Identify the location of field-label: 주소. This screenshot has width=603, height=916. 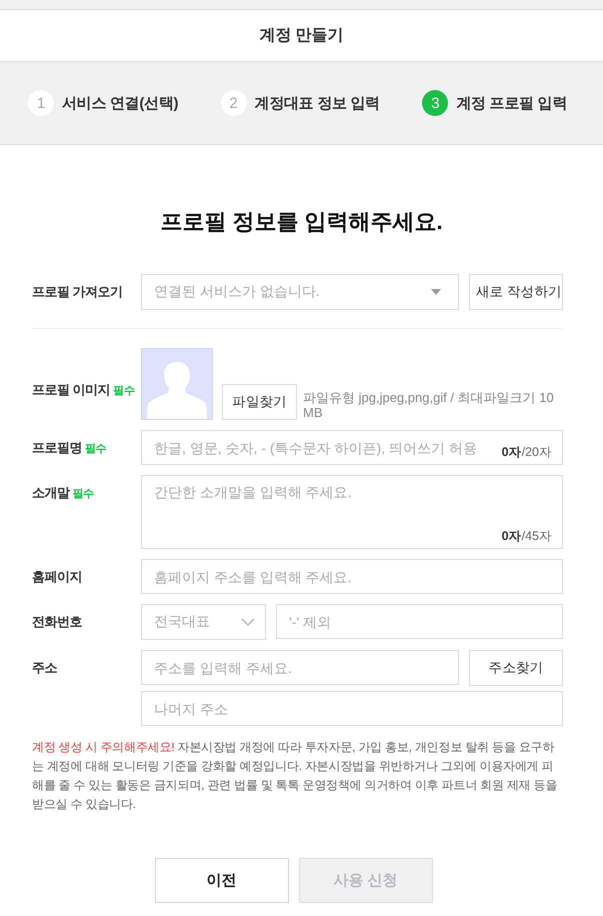
(44, 668).